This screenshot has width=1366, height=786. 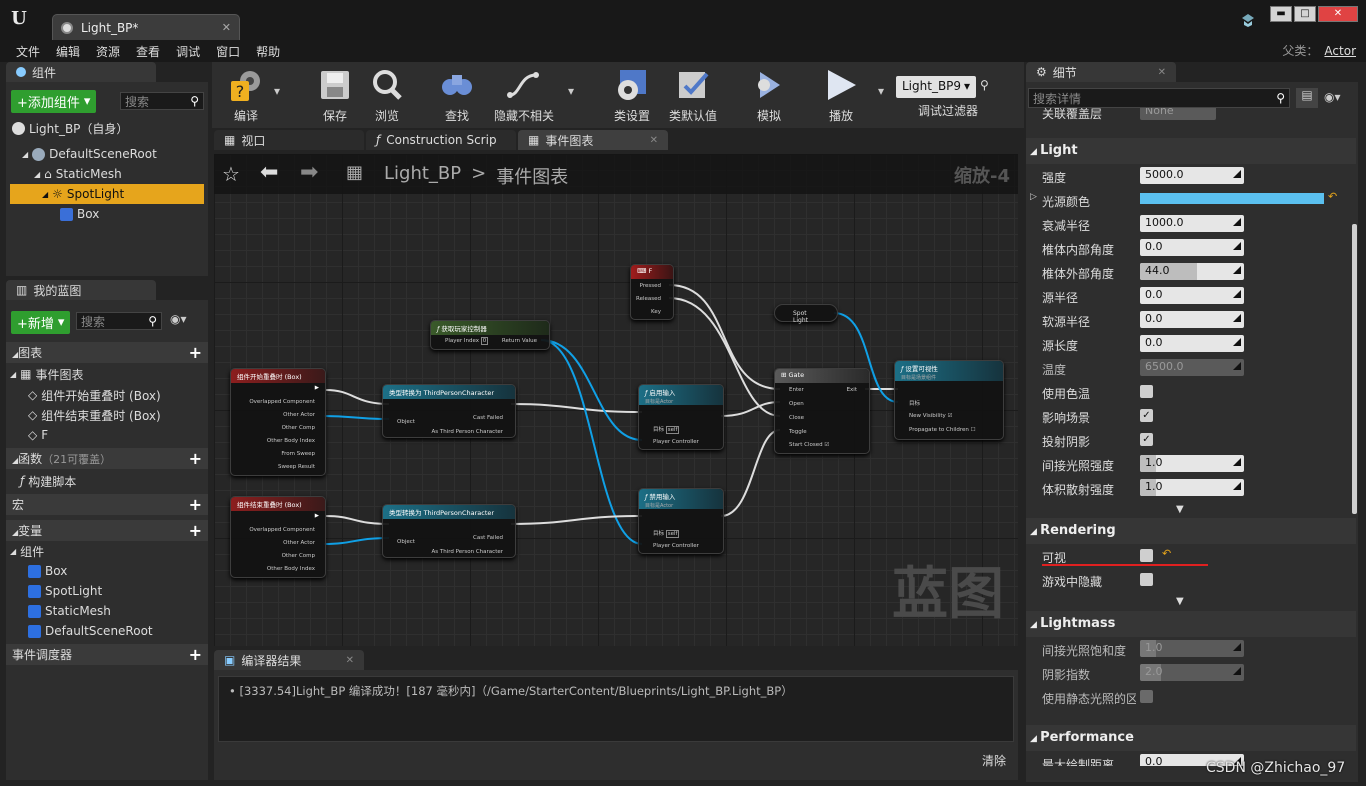 I want to click on category-graphs: ◢图表 +, so click(x=107, y=352).